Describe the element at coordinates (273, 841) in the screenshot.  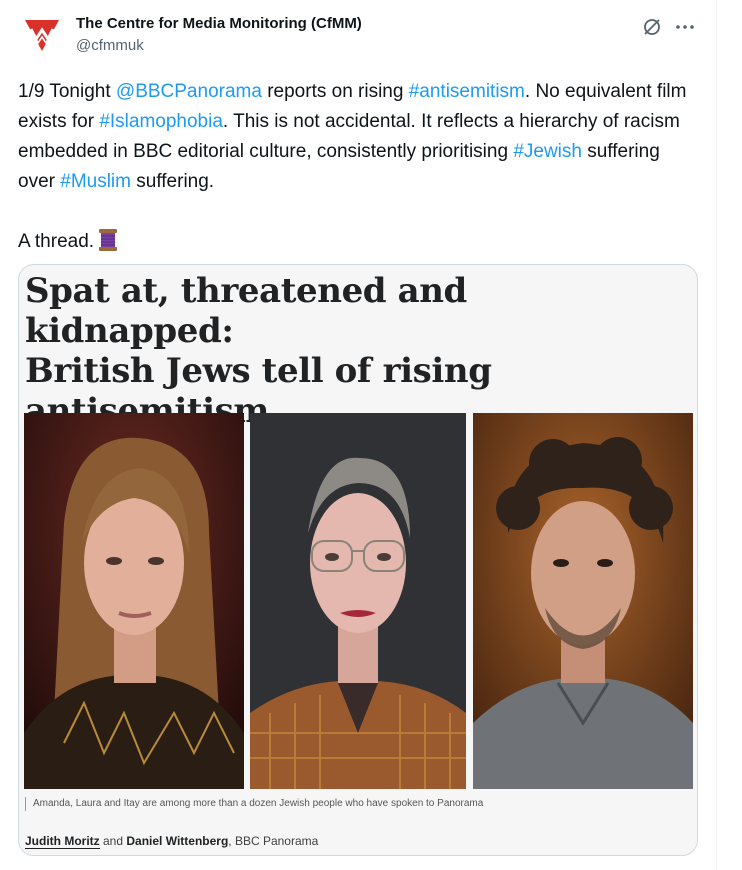
I see `byline-outlet: , BBC Panorama` at that location.